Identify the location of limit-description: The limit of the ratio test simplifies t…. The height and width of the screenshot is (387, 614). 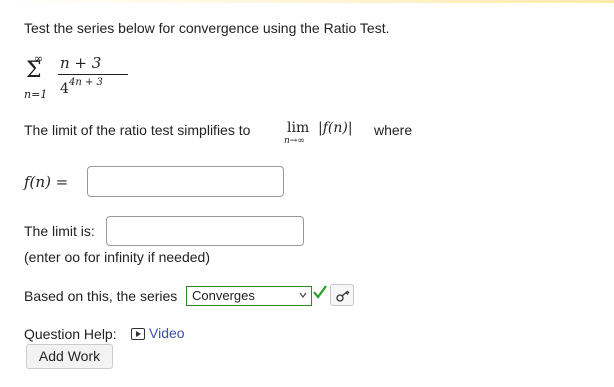
(137, 130).